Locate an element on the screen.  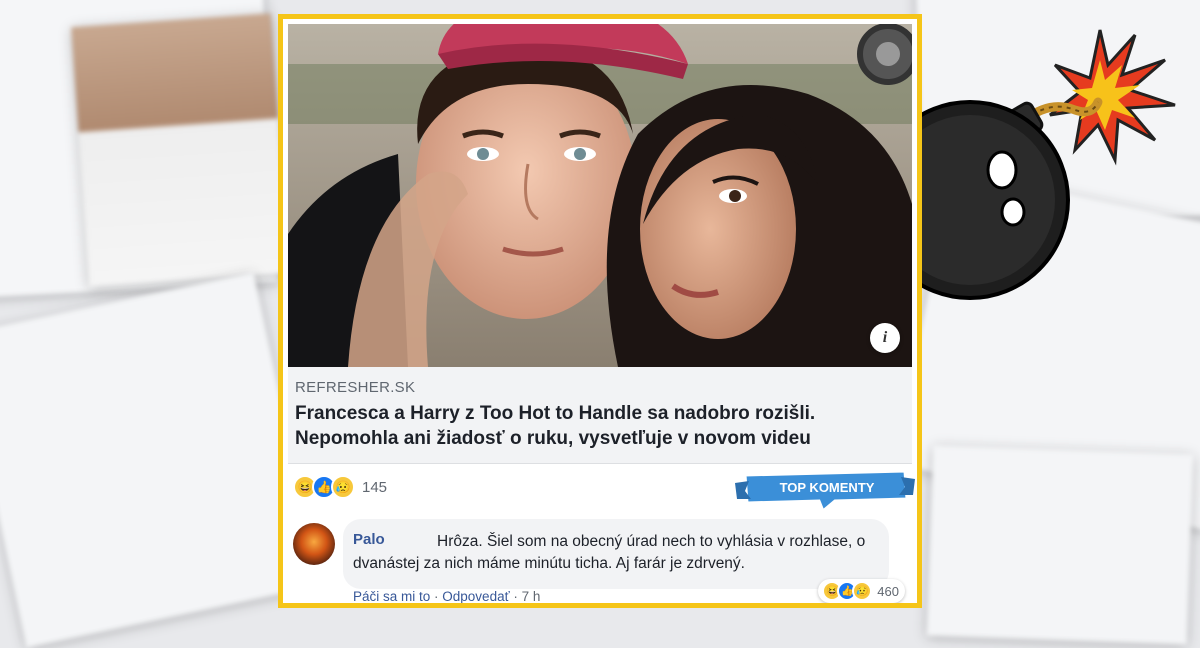
badge-label: TOP KOMENTY is located at coordinates (827, 487).